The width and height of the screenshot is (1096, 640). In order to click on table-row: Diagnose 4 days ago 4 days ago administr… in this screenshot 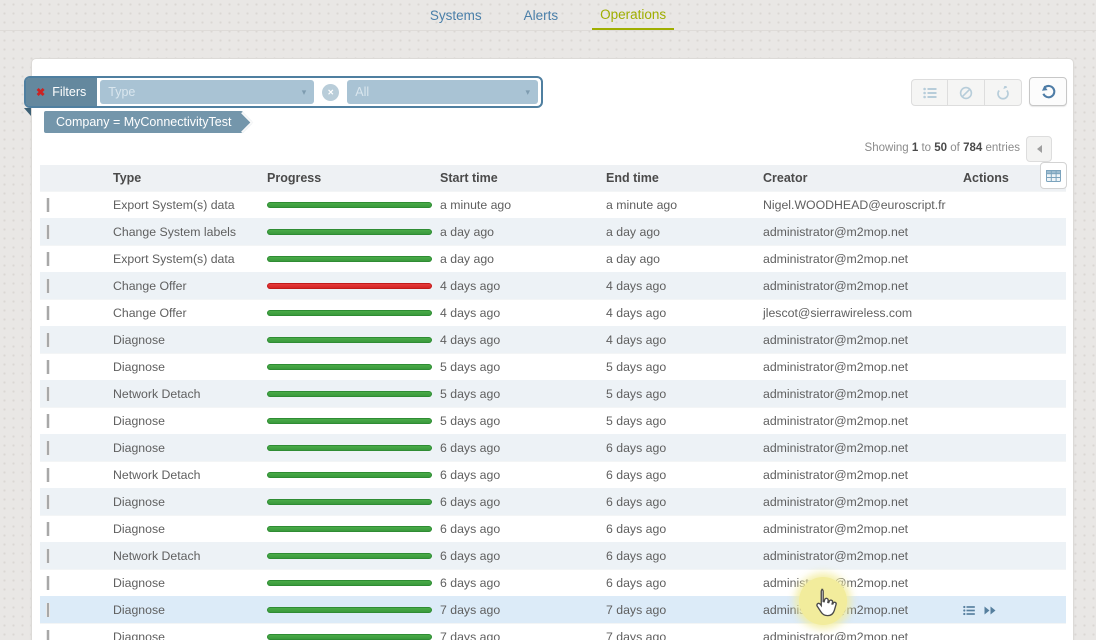, I will do `click(553, 339)`.